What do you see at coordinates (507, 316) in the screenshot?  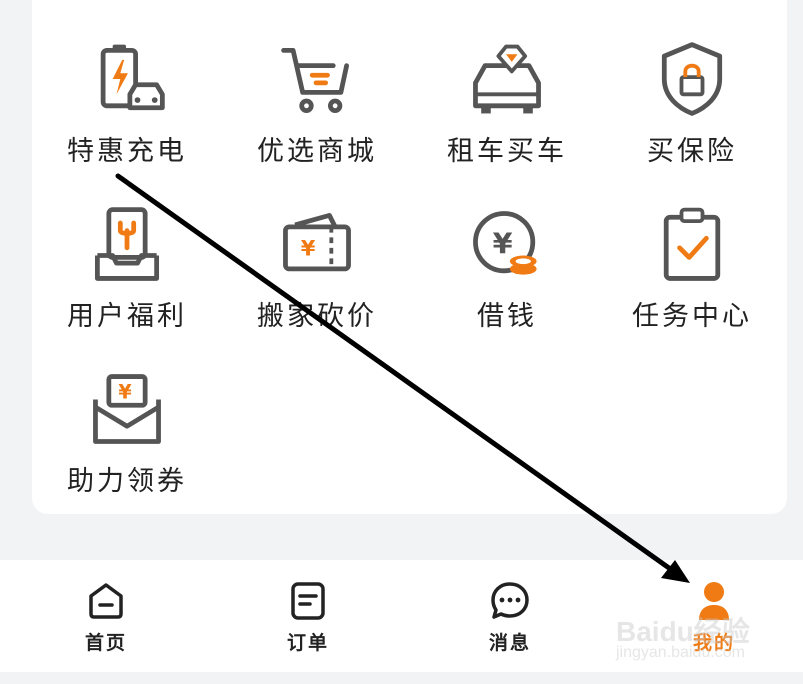 I see `service-label: 借钱` at bounding box center [507, 316].